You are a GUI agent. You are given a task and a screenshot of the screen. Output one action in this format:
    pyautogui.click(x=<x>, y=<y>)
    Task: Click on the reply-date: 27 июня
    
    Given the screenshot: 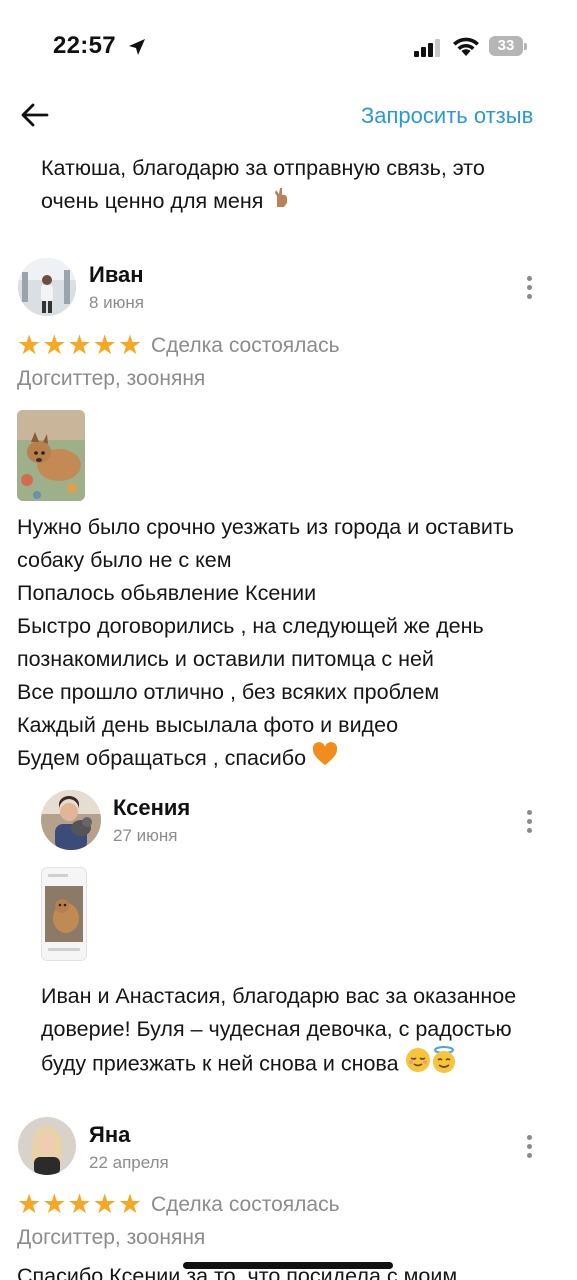 What is the action you would take?
    pyautogui.click(x=145, y=835)
    